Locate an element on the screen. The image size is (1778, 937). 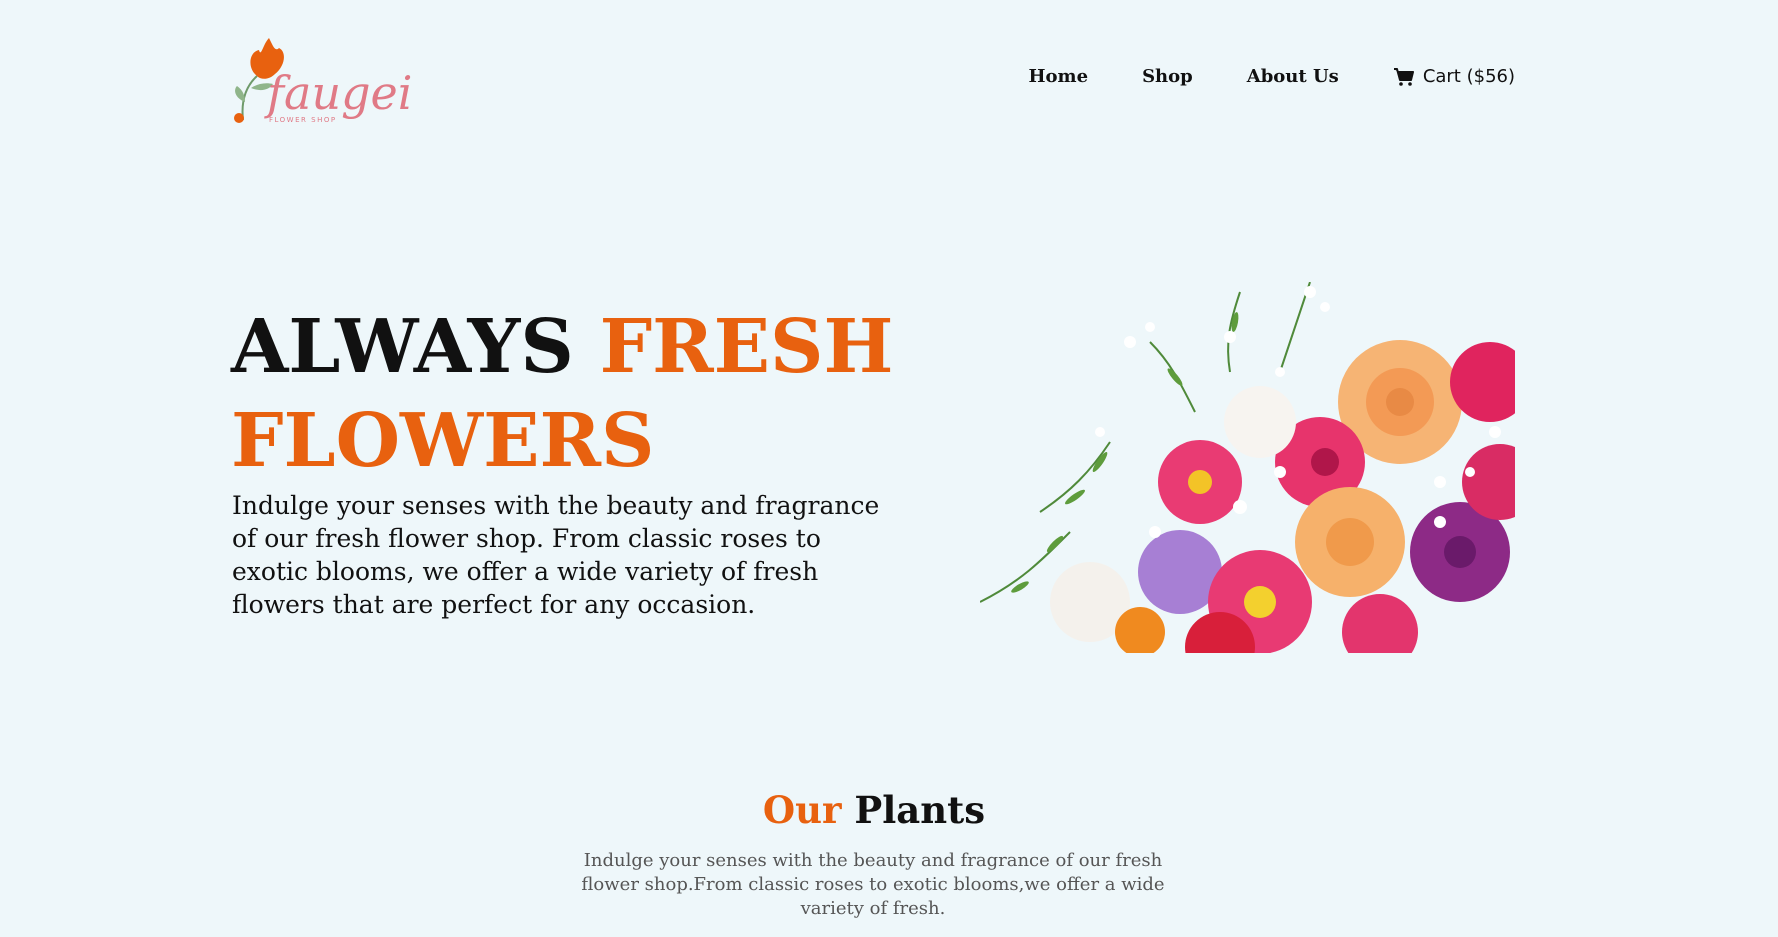
logo-tagline: FLOWER SHOP is located at coordinates (303, 120).